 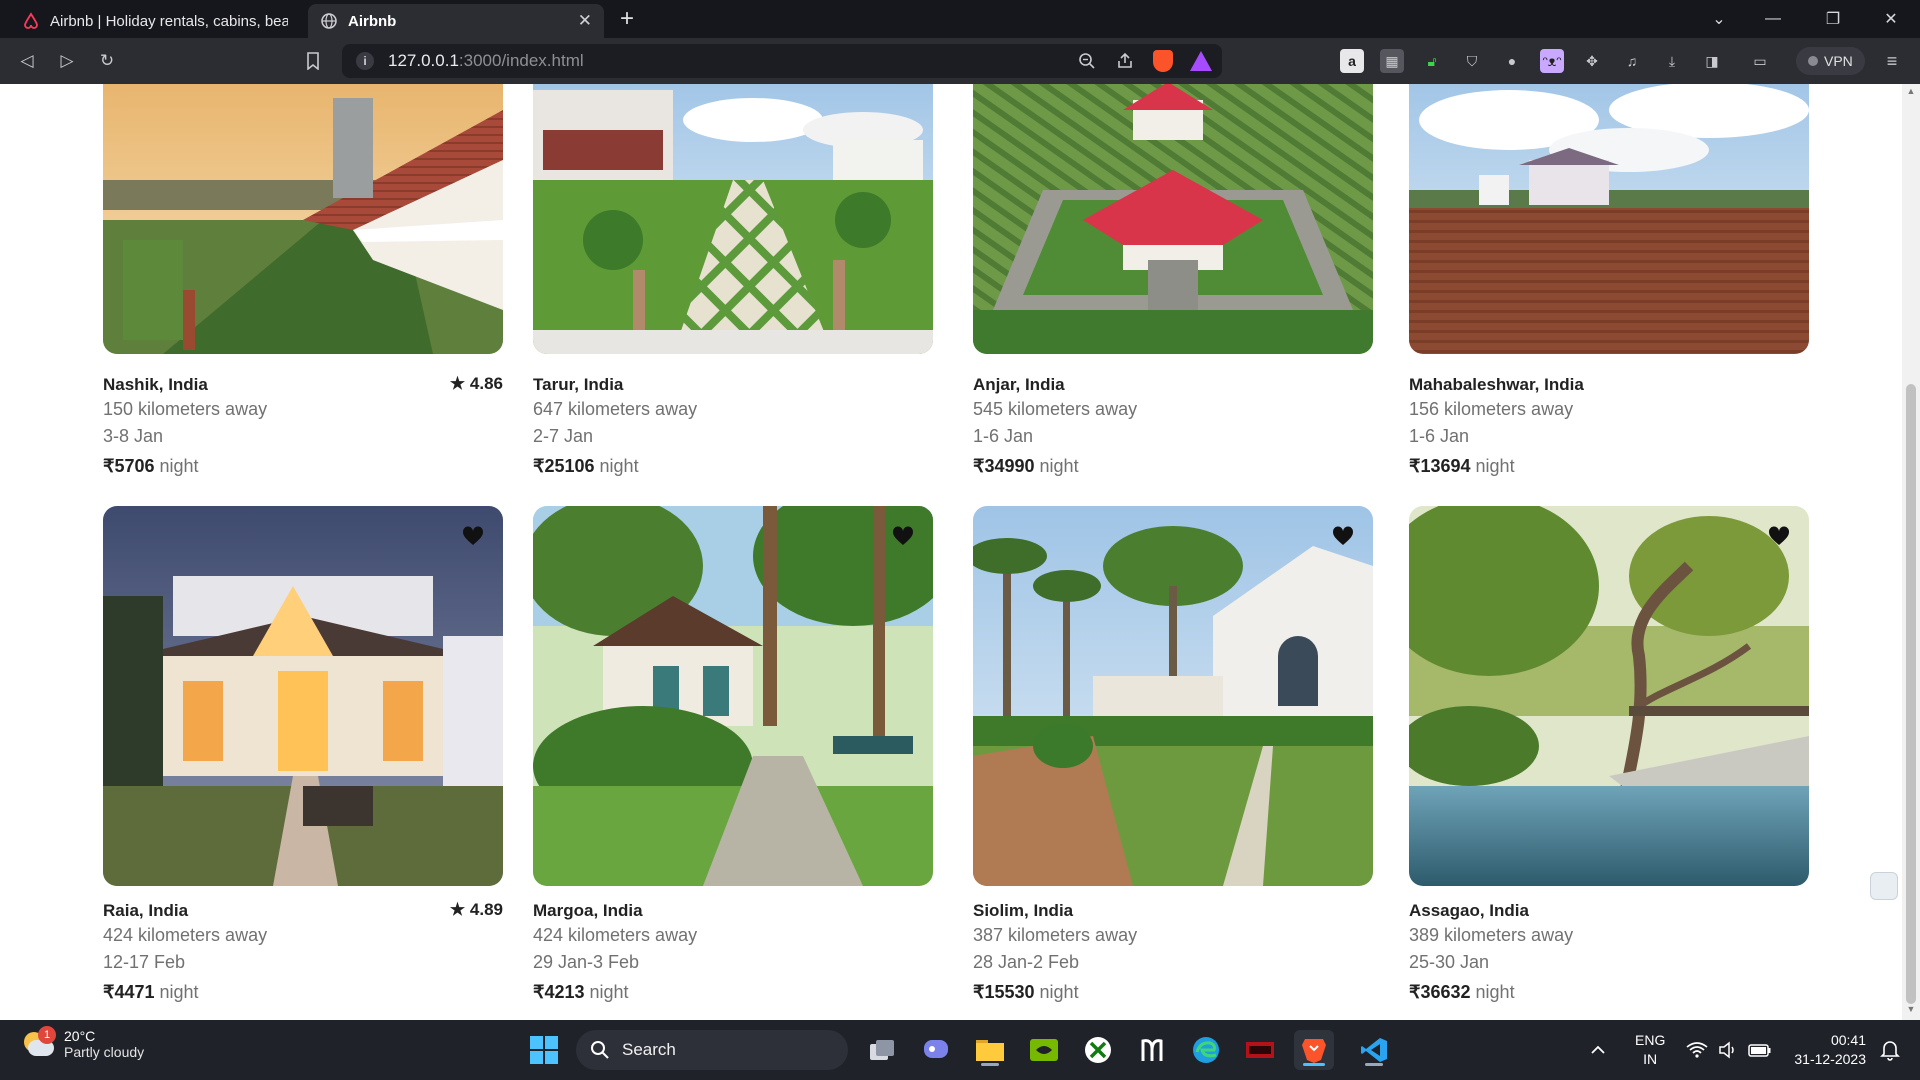 What do you see at coordinates (1352, 61) in the screenshot?
I see `extension-a-icon: a` at bounding box center [1352, 61].